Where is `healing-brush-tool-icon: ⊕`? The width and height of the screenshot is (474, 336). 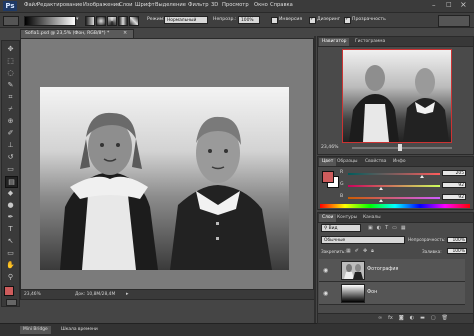
healing-brush-tool-icon: ⊕ is located at coordinates (10, 121).